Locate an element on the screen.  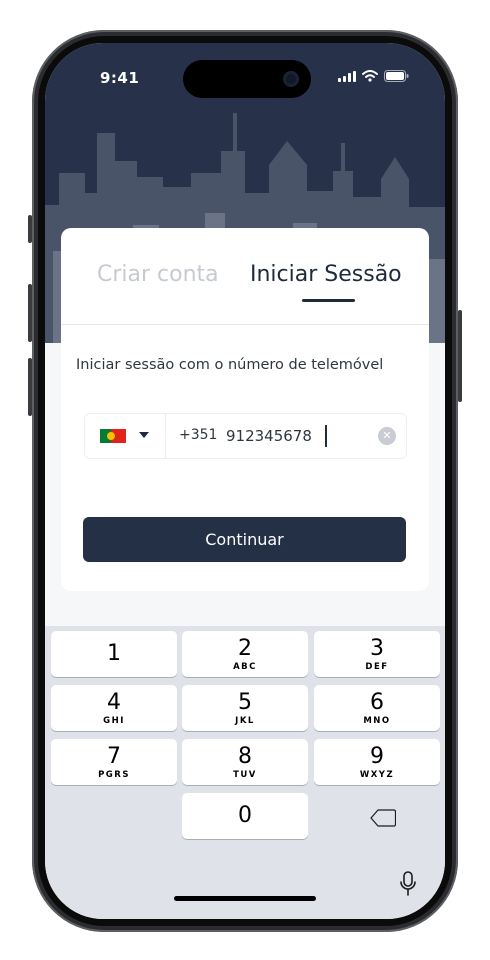
tab-sign-in: Iniciar Sessão is located at coordinates (326, 274).